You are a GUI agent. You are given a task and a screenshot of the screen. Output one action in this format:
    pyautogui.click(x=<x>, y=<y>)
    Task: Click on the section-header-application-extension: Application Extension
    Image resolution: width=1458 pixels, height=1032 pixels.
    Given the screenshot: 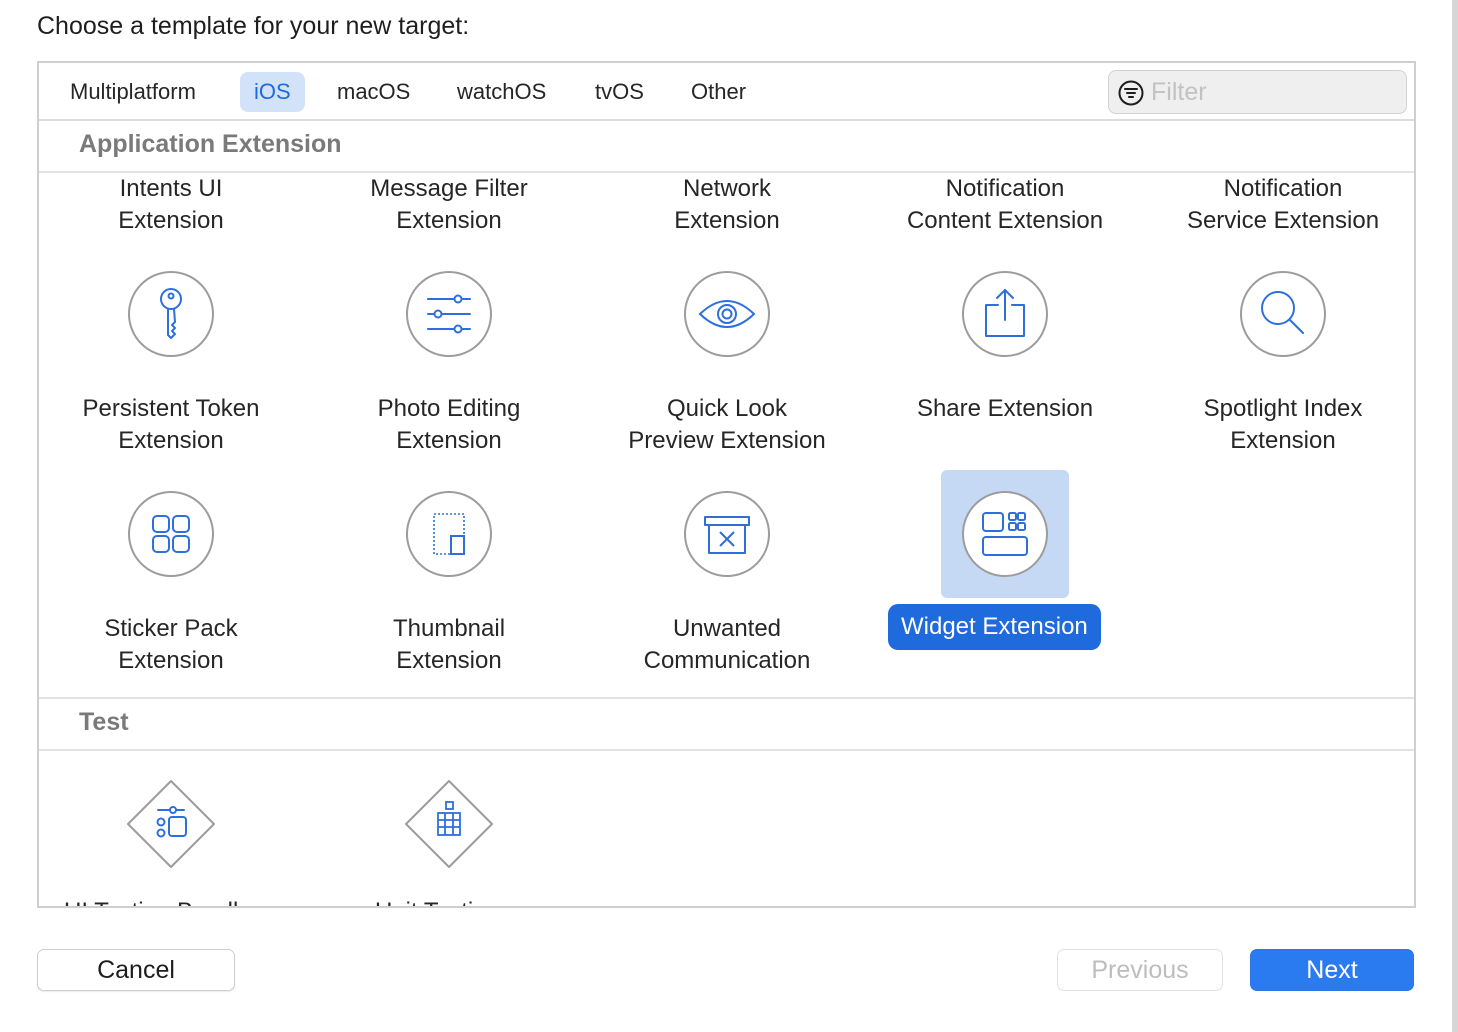 What is the action you would take?
    pyautogui.click(x=726, y=147)
    